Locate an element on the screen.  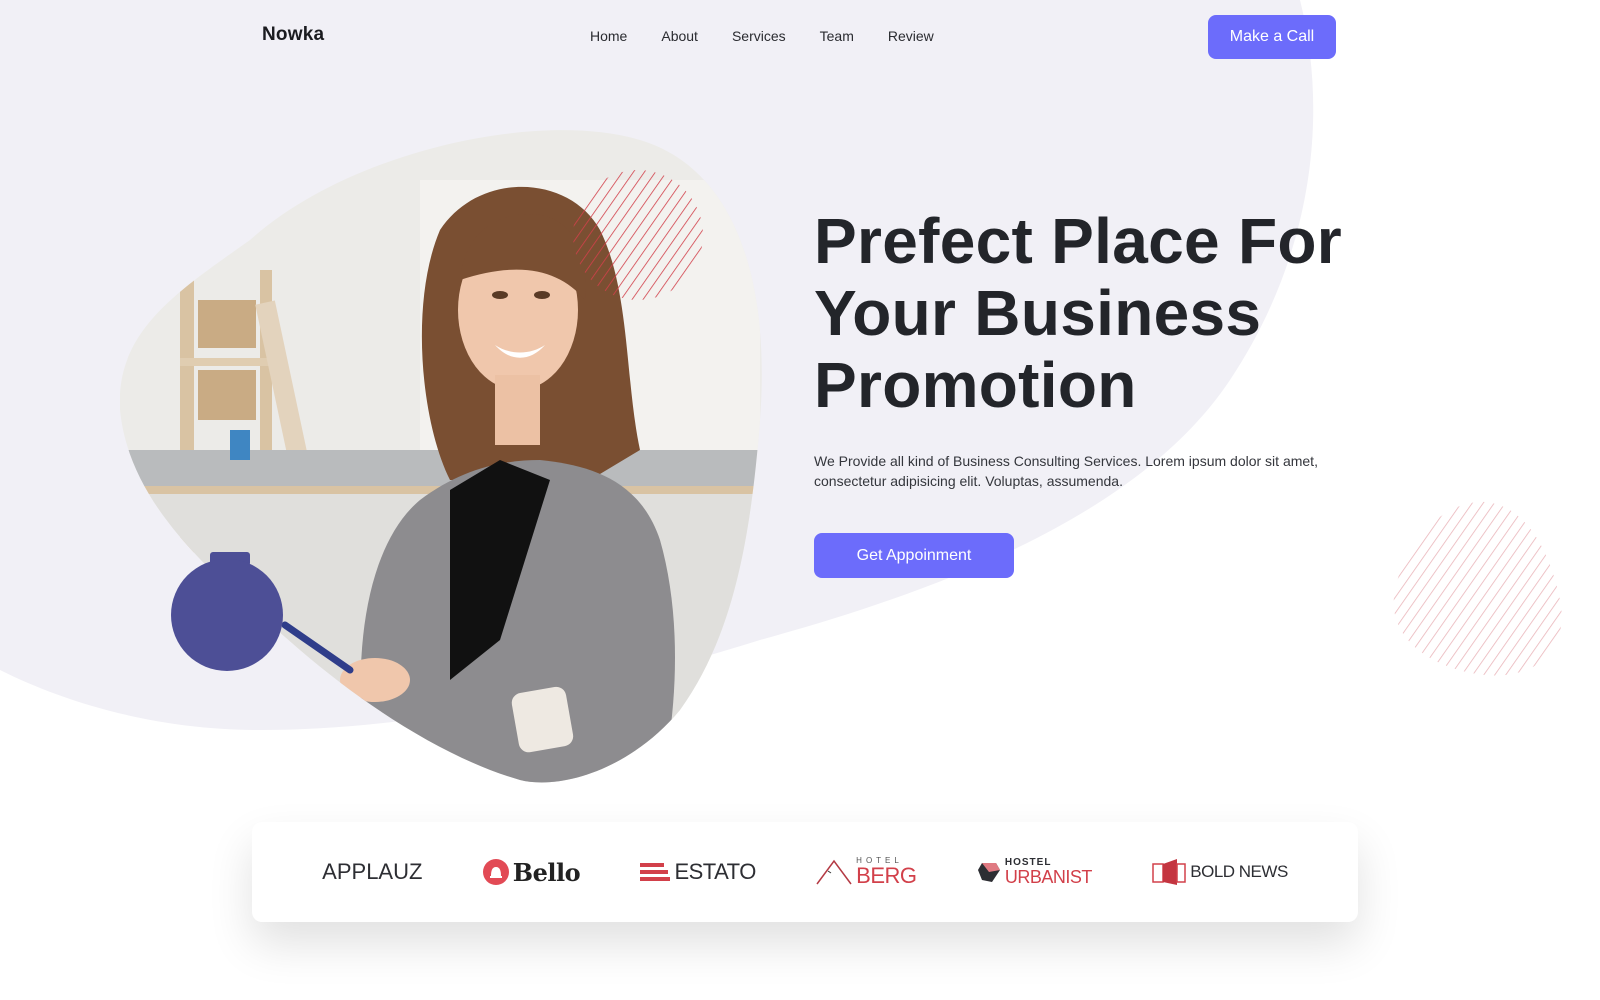
hexagon-icon is located at coordinates (988, 872).